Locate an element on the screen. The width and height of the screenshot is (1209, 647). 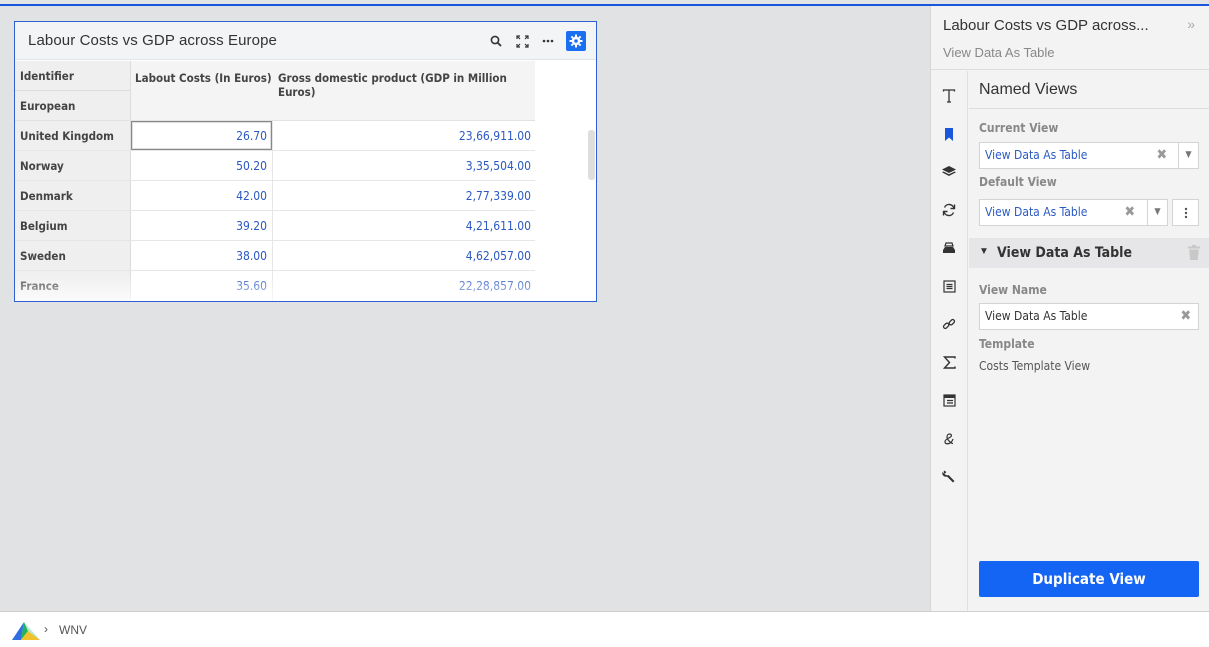
template-value: Costs Template View is located at coordinates (1035, 366).